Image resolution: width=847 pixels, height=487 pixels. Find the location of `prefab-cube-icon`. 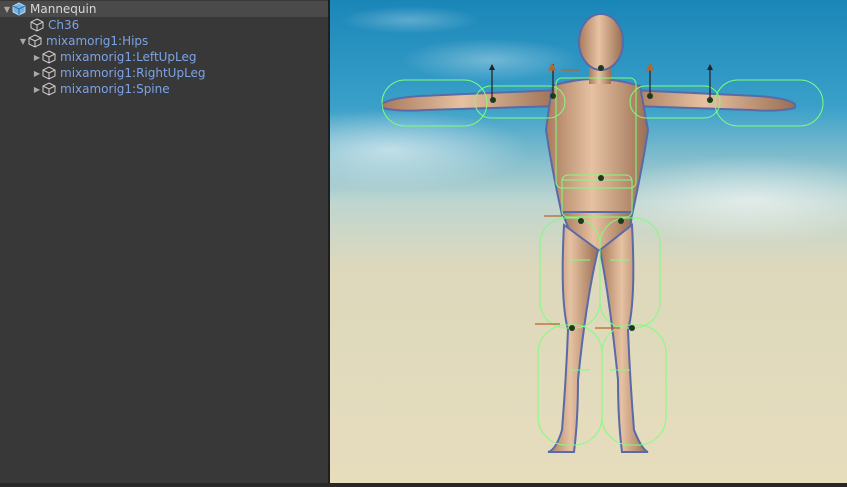

prefab-cube-icon is located at coordinates (19, 9).